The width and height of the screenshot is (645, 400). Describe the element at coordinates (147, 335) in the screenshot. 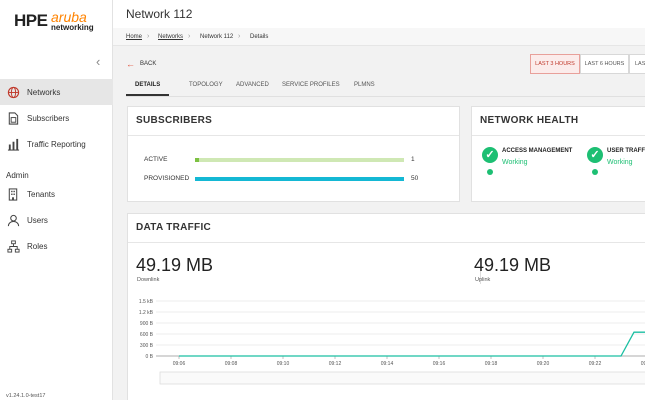

I see `y-tick-label: 600 B` at that location.